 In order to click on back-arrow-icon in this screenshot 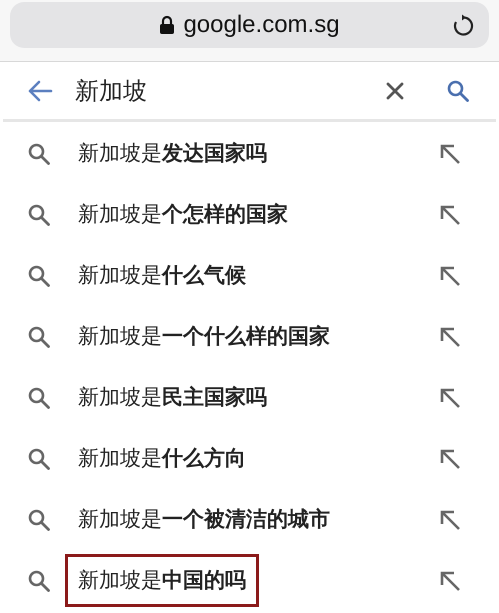, I will do `click(40, 91)`.